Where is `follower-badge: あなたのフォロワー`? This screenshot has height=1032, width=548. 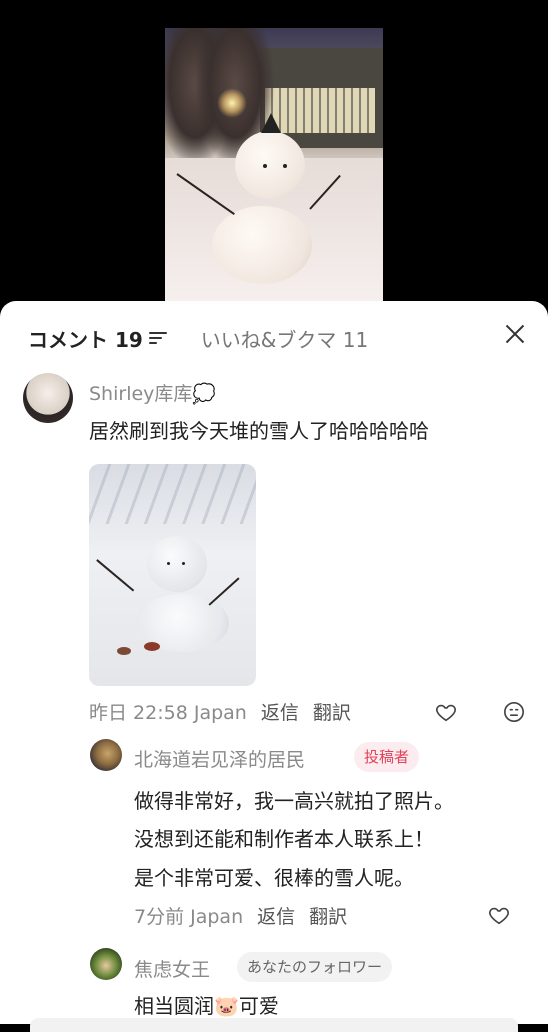
follower-badge: あなたのフォロワー is located at coordinates (315, 967).